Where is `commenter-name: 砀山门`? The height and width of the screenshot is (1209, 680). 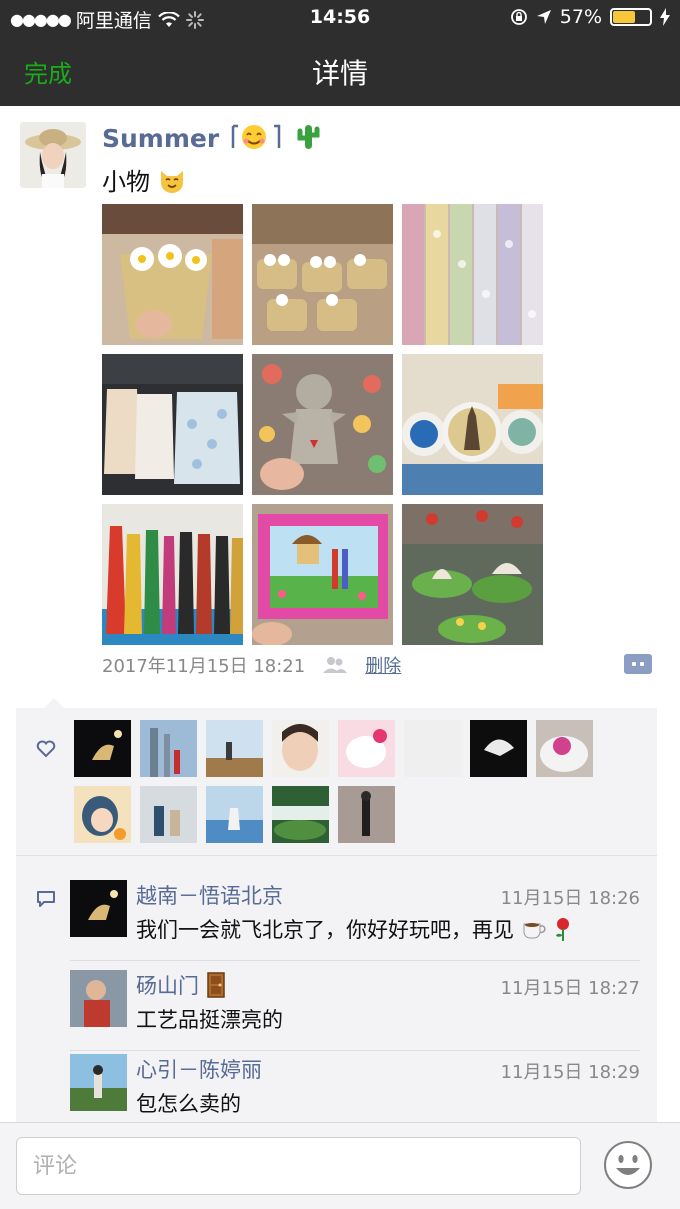 commenter-name: 砀山门 is located at coordinates (181, 986).